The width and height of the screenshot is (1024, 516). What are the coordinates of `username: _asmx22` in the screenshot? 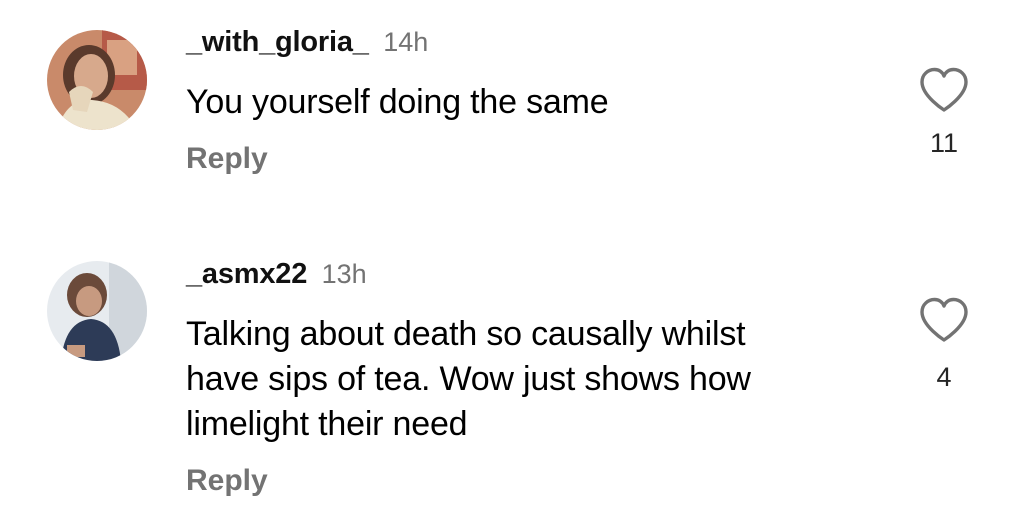 It's located at (246, 274).